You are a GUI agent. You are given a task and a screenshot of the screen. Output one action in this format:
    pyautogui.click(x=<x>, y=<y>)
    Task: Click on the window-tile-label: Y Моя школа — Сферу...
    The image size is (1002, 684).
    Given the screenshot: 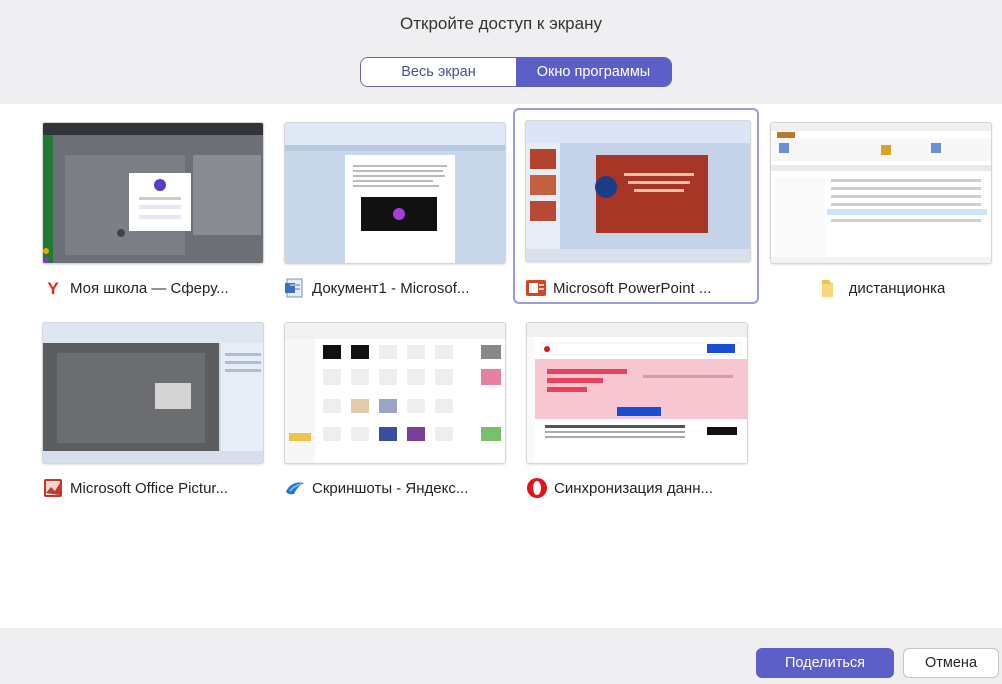 What is the action you would take?
    pyautogui.click(x=153, y=288)
    